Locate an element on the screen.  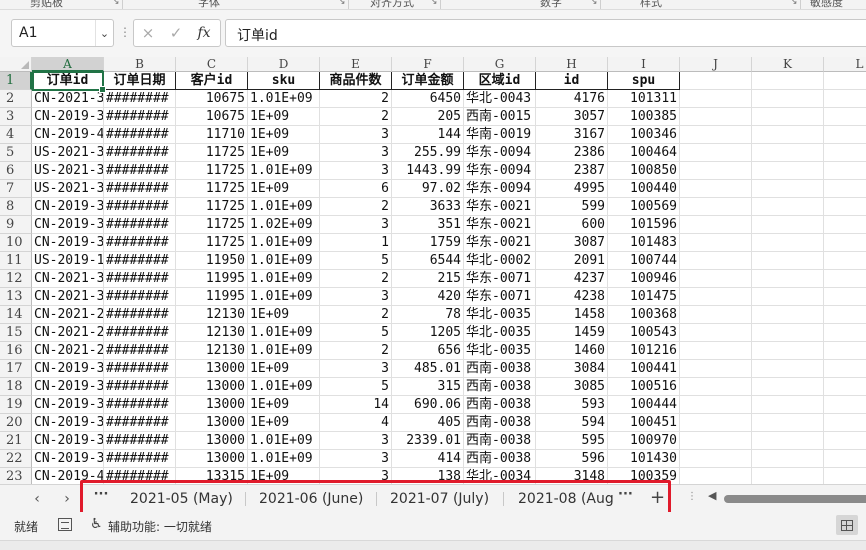
data-cell: 2386 is located at coordinates (572, 153).